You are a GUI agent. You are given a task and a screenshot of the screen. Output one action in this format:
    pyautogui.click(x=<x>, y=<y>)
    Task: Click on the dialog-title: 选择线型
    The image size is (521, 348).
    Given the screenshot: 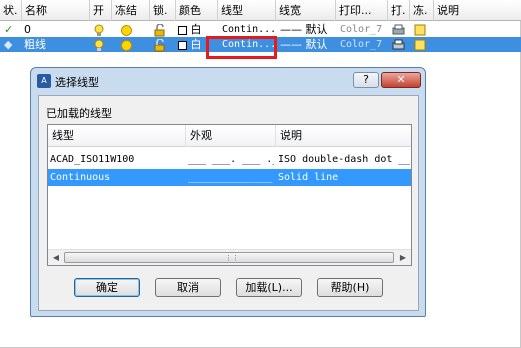 What is the action you would take?
    pyautogui.click(x=77, y=82)
    